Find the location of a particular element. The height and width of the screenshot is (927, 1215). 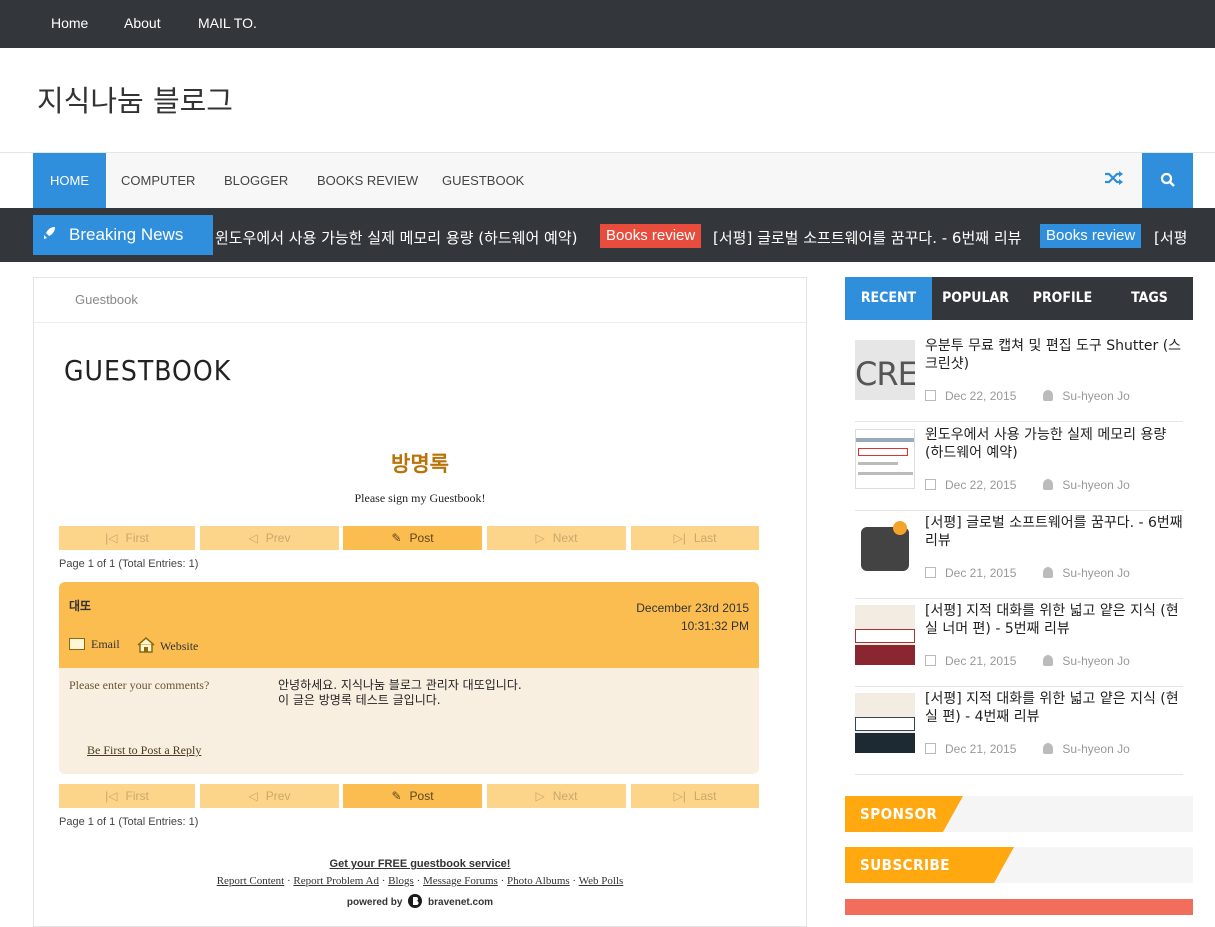

first-page-icon: |◁ is located at coordinates (111, 796).